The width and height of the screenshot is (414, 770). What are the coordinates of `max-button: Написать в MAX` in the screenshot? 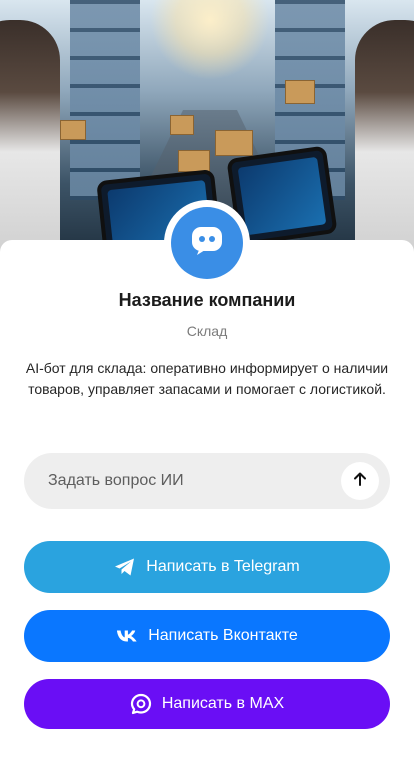 It's located at (207, 704).